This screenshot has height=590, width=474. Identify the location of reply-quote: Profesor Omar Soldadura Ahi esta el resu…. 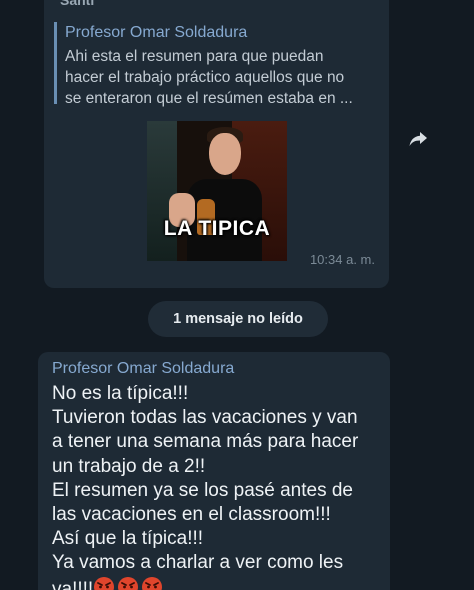
(213, 64).